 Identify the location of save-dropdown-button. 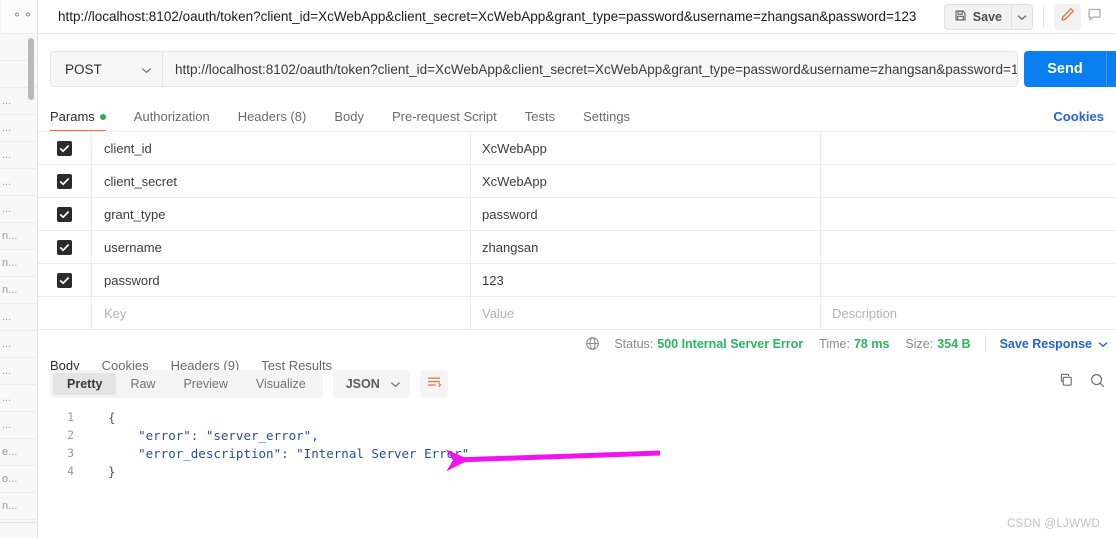
(1022, 17).